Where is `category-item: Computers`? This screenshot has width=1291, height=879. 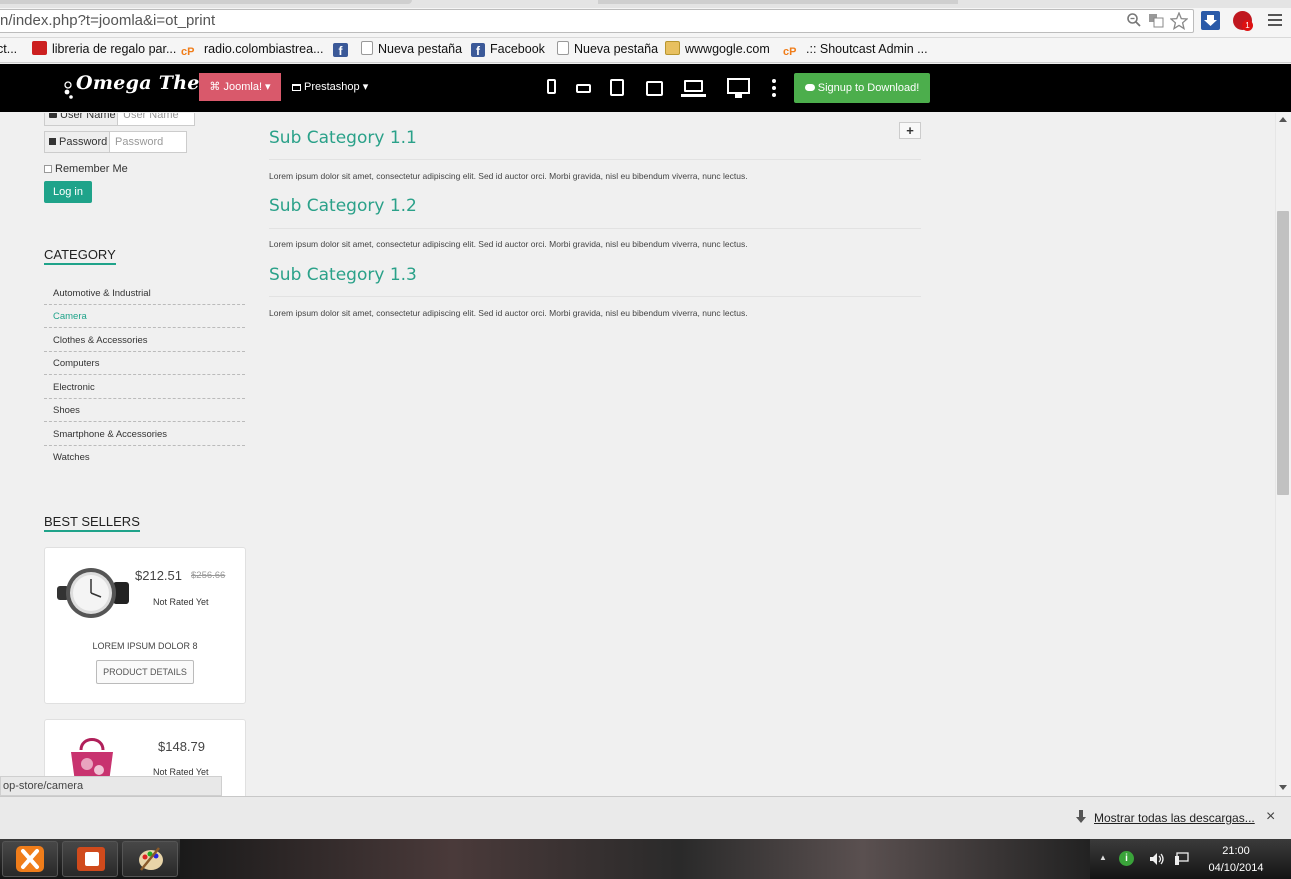
category-item: Computers is located at coordinates (144, 363).